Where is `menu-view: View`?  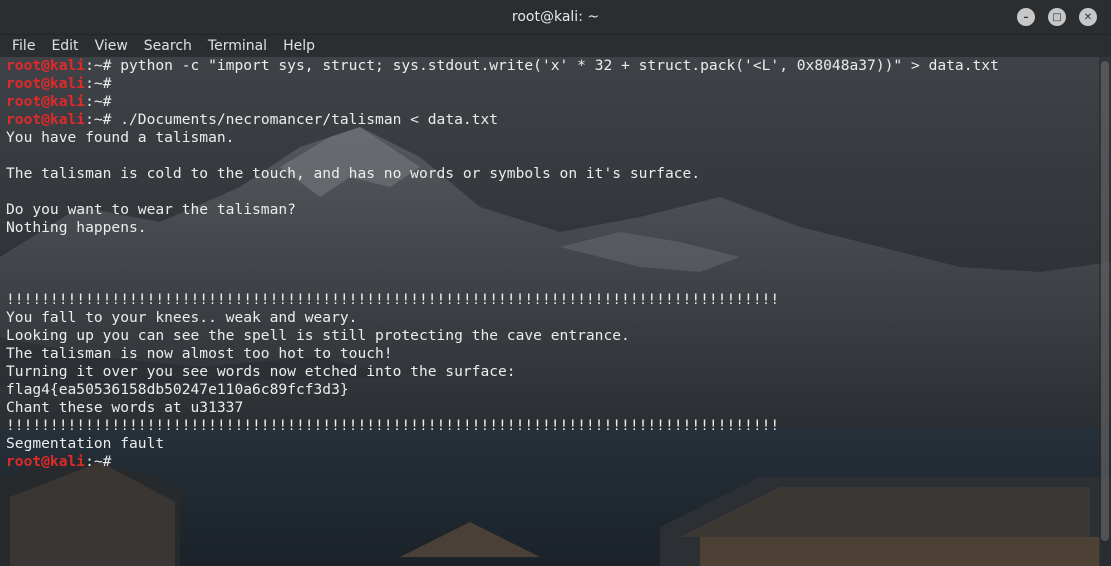 menu-view: View is located at coordinates (111, 46).